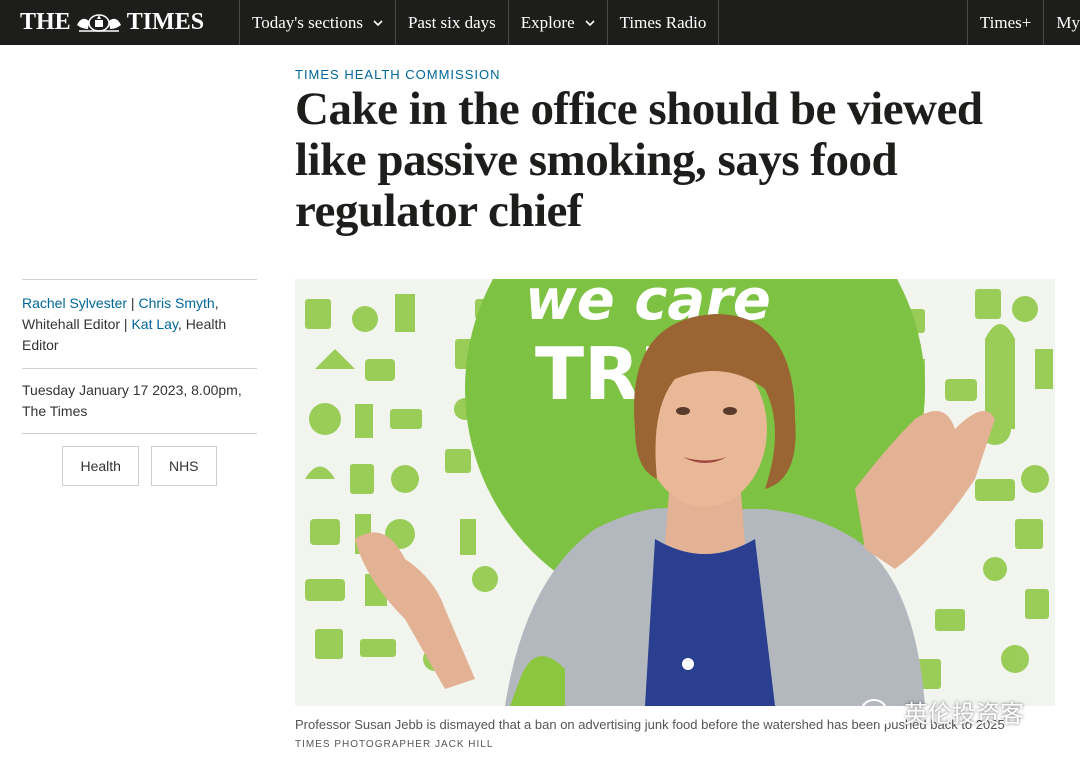 The width and height of the screenshot is (1080, 759). Describe the element at coordinates (547, 22) in the screenshot. I see `nav-label: Explore` at that location.